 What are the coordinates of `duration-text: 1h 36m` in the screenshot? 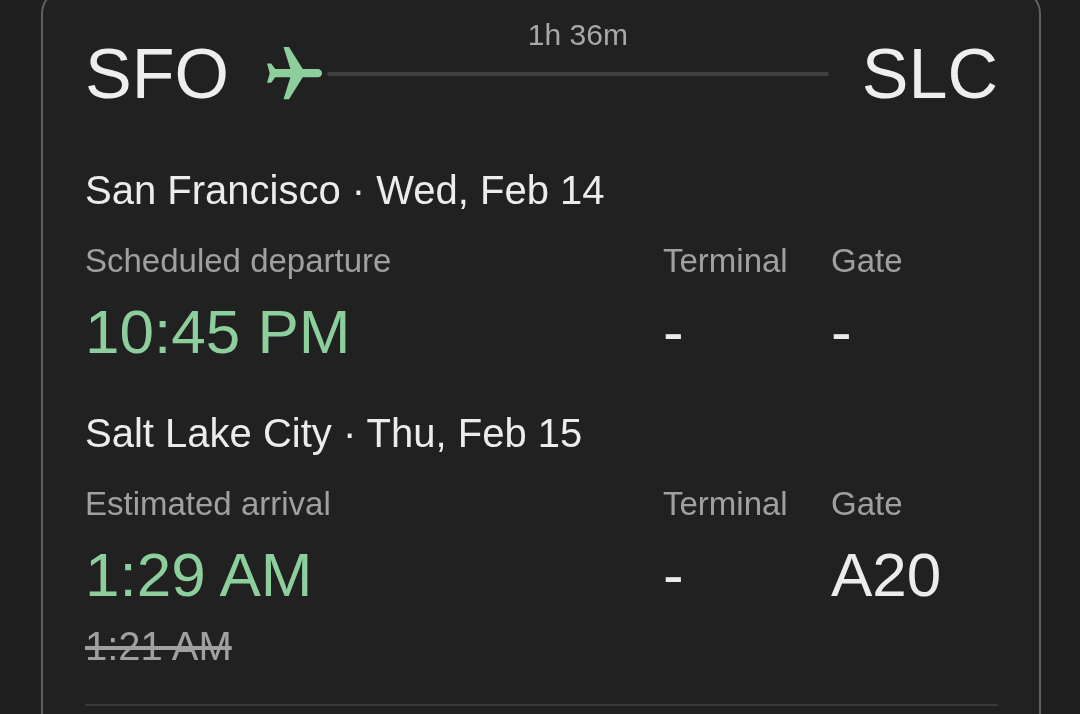 It's located at (577, 35).